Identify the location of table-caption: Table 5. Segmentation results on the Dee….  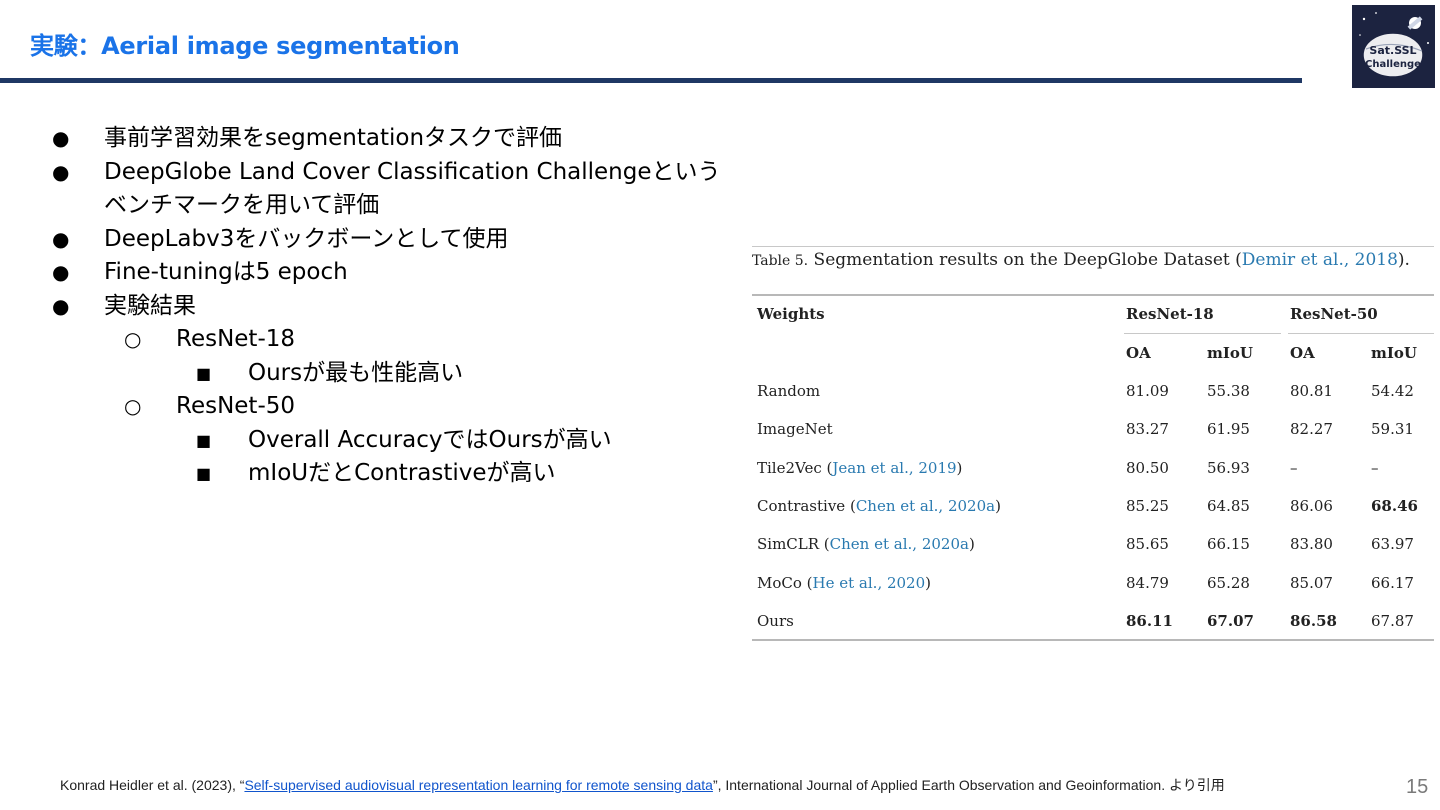
(1081, 260).